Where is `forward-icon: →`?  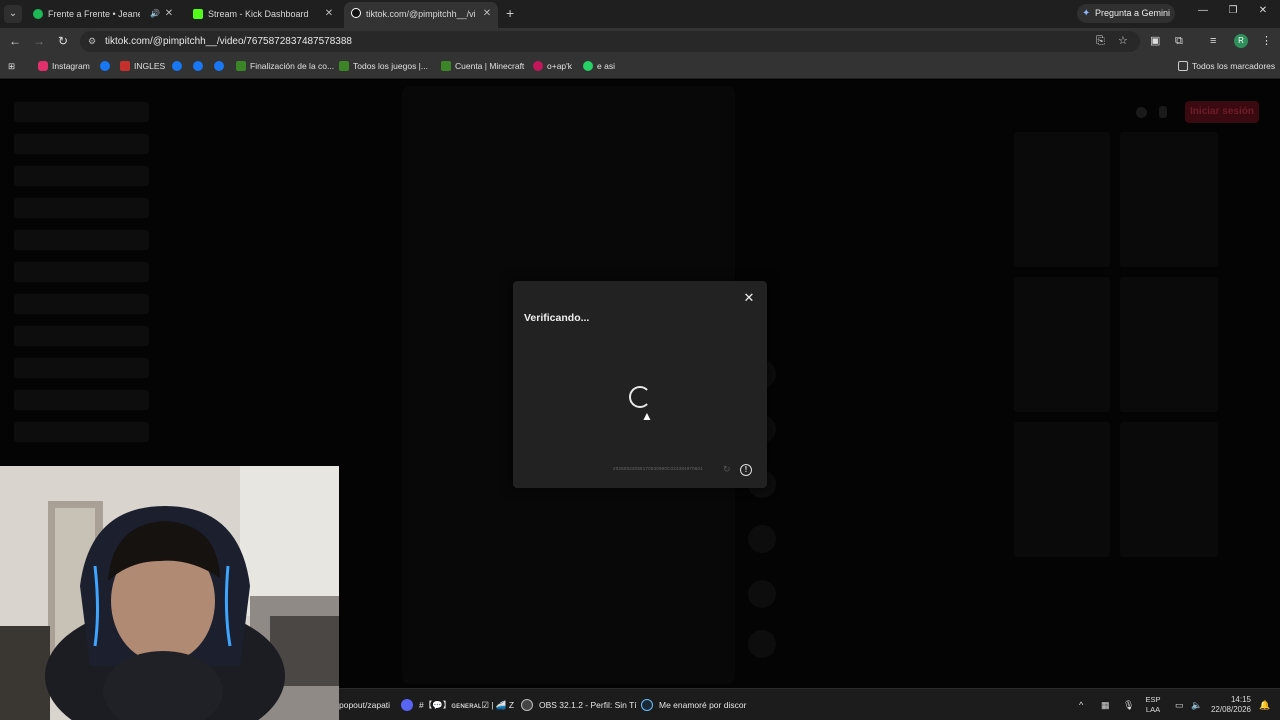 forward-icon: → is located at coordinates (39, 41).